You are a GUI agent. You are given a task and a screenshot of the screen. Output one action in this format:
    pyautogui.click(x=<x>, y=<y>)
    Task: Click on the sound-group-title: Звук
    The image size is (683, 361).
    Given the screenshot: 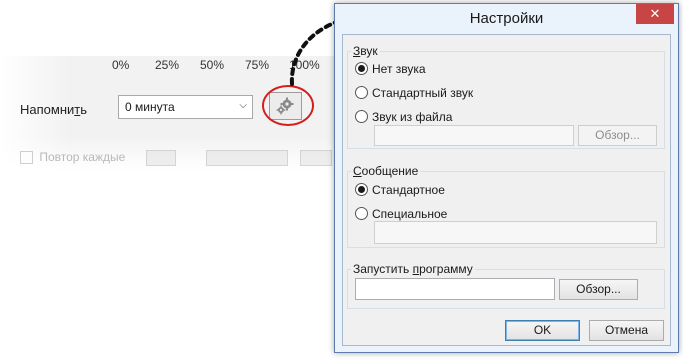 What is the action you would take?
    pyautogui.click(x=365, y=51)
    